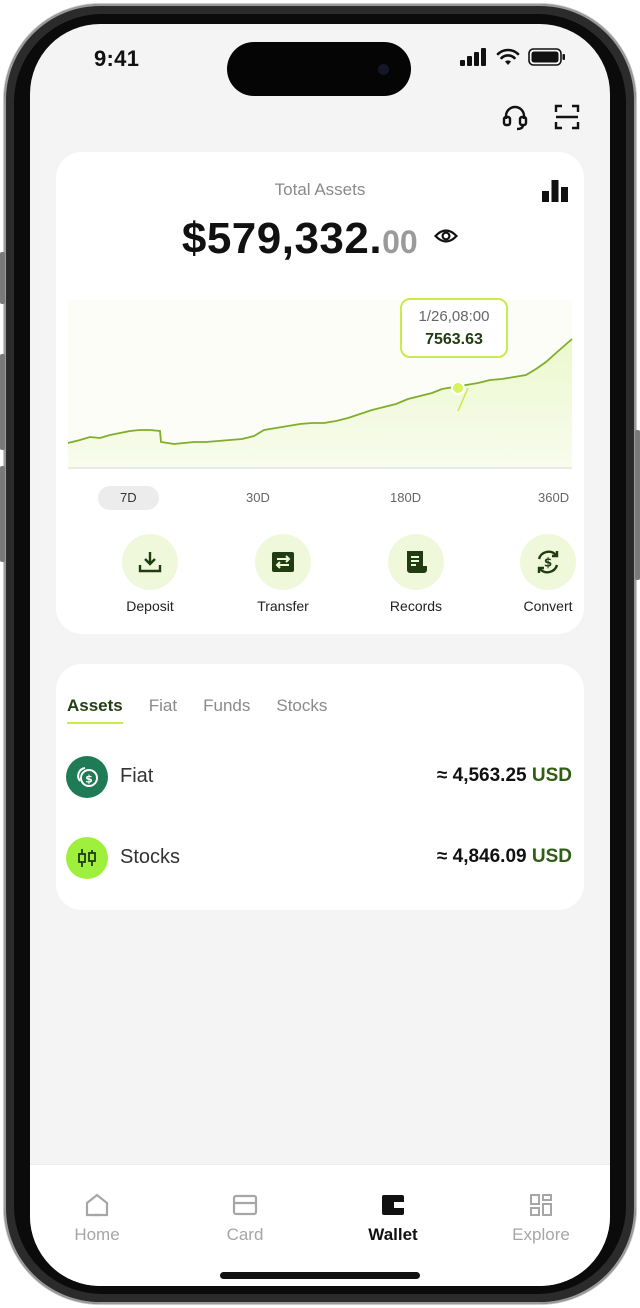 This screenshot has height=1308, width=640. What do you see at coordinates (283, 562) in the screenshot?
I see `swap-arrows-icon` at bounding box center [283, 562].